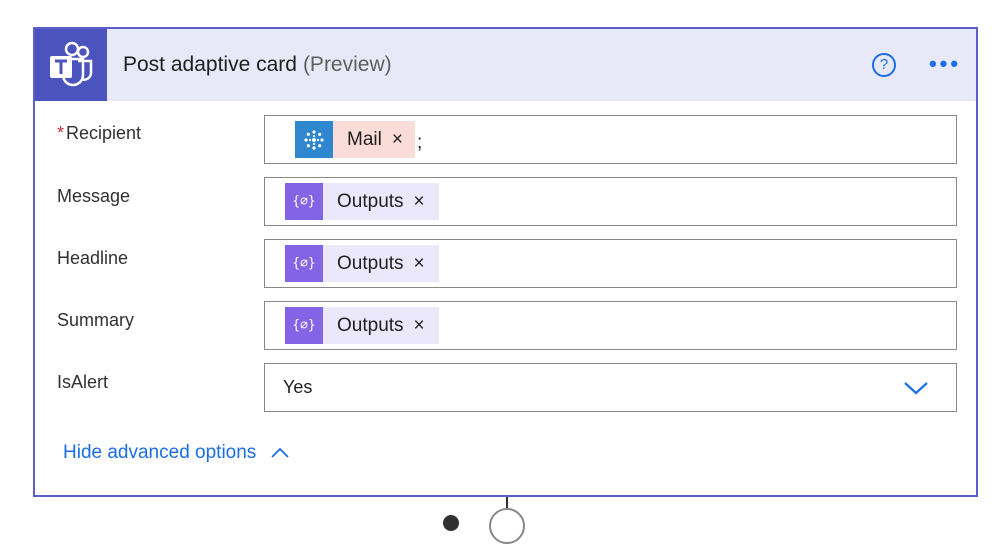 This screenshot has height=544, width=1000. Describe the element at coordinates (507, 526) in the screenshot. I see `add-step-button` at that location.